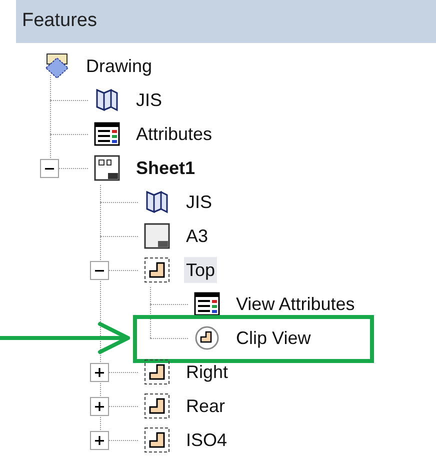  I want to click on tree-item: Sheet1, so click(166, 168).